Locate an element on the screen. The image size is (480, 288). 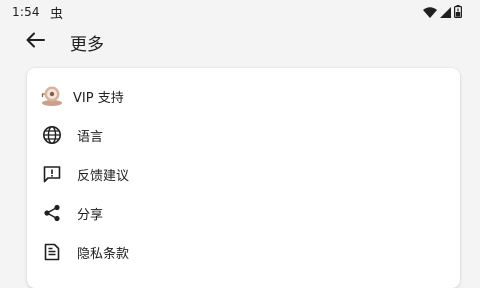
menu-item-privacy: 隐私条款 is located at coordinates (243, 251).